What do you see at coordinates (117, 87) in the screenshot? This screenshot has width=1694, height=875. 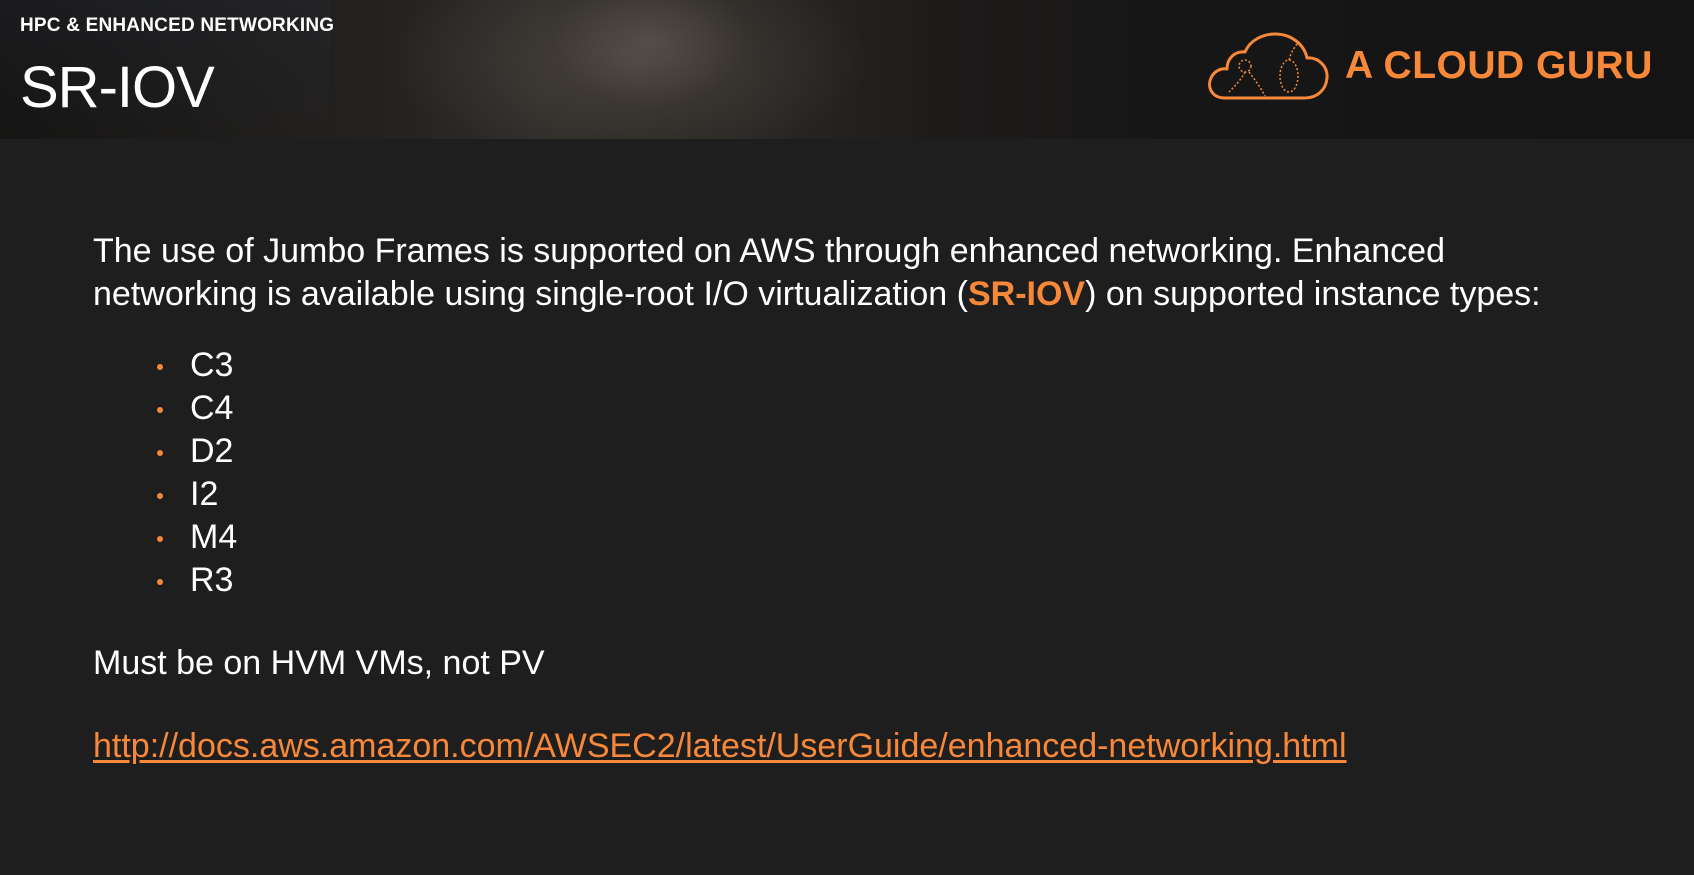 I see `page-title: SR-IOV` at bounding box center [117, 87].